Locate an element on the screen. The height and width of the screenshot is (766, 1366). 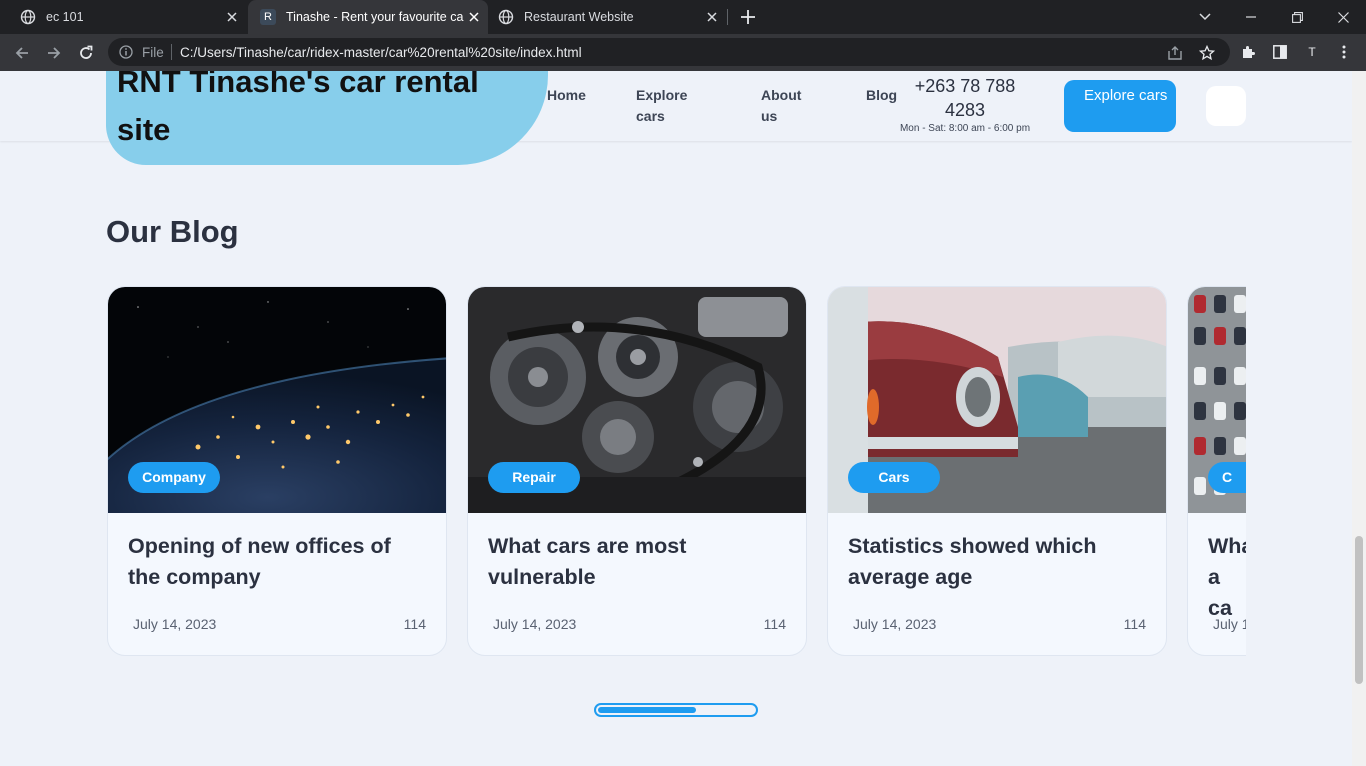
extensions-icon is located at coordinates (1248, 52).